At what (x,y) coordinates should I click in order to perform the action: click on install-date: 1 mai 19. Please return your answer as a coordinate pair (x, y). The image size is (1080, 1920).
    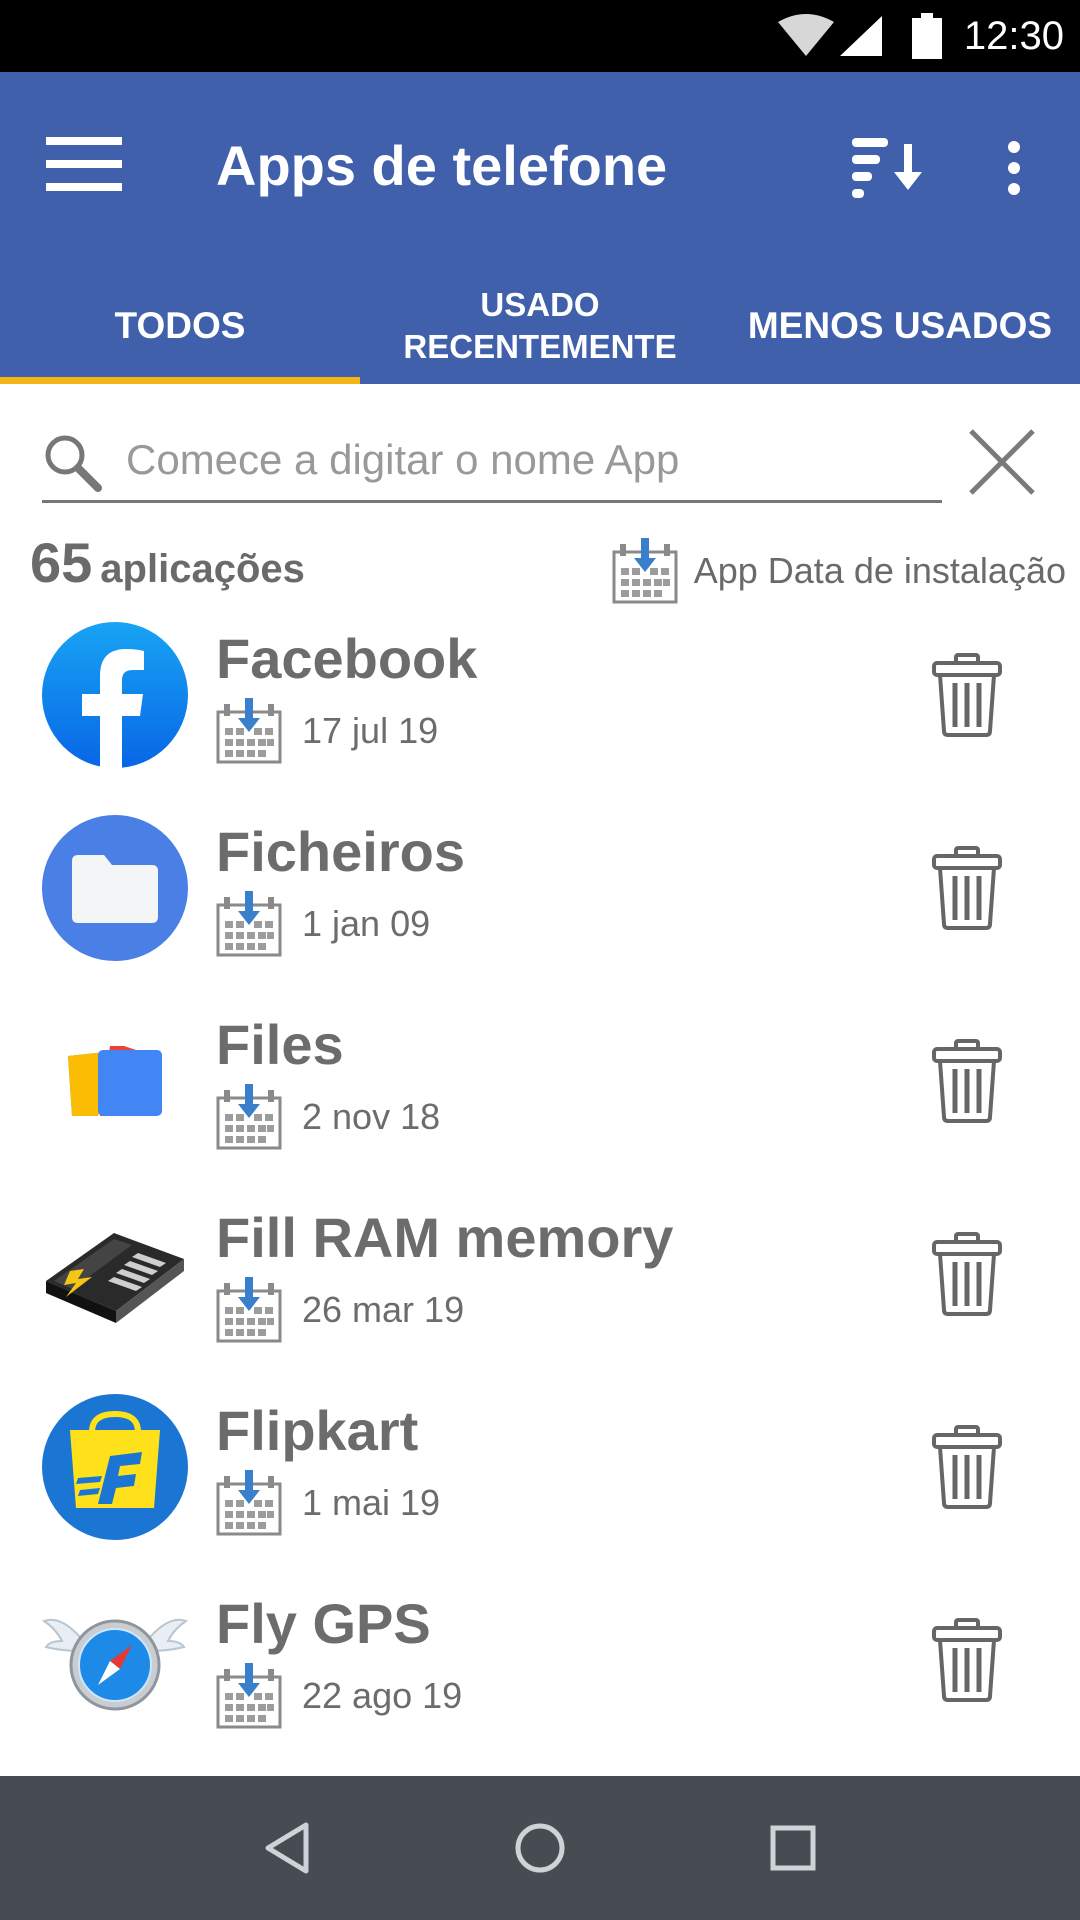
    Looking at the image, I should click on (328, 1503).